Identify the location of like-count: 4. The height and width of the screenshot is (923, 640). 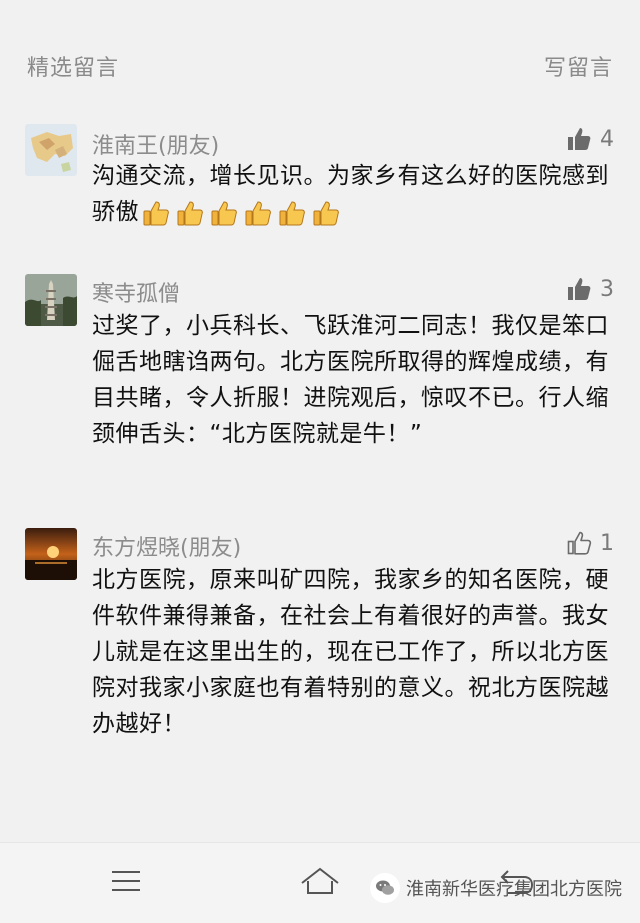
(607, 139).